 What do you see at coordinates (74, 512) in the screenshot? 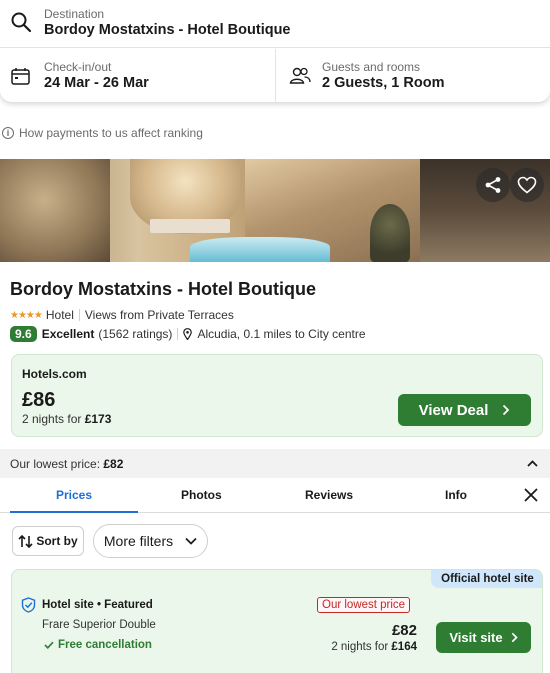
I see `active-tab-indicator` at bounding box center [74, 512].